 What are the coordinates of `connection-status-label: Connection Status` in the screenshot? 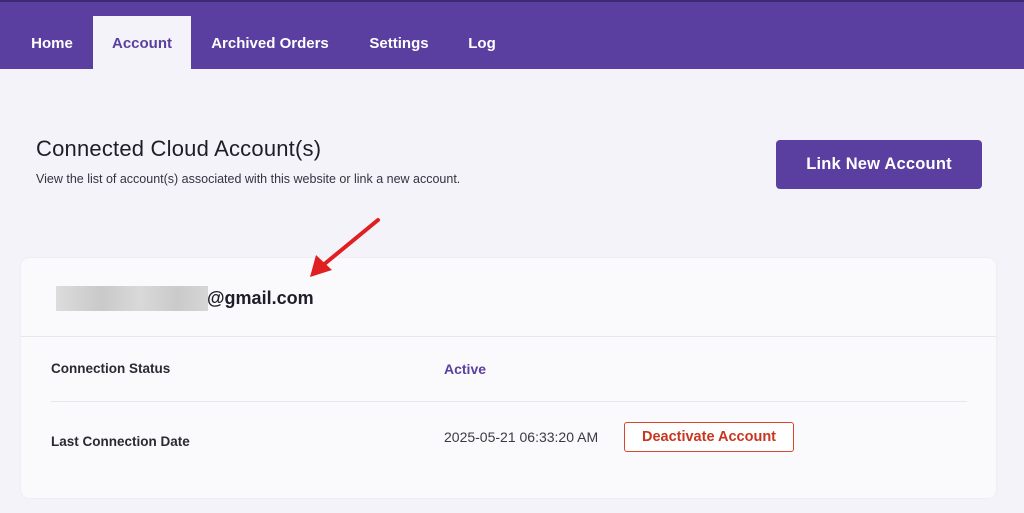 It's located at (111, 368).